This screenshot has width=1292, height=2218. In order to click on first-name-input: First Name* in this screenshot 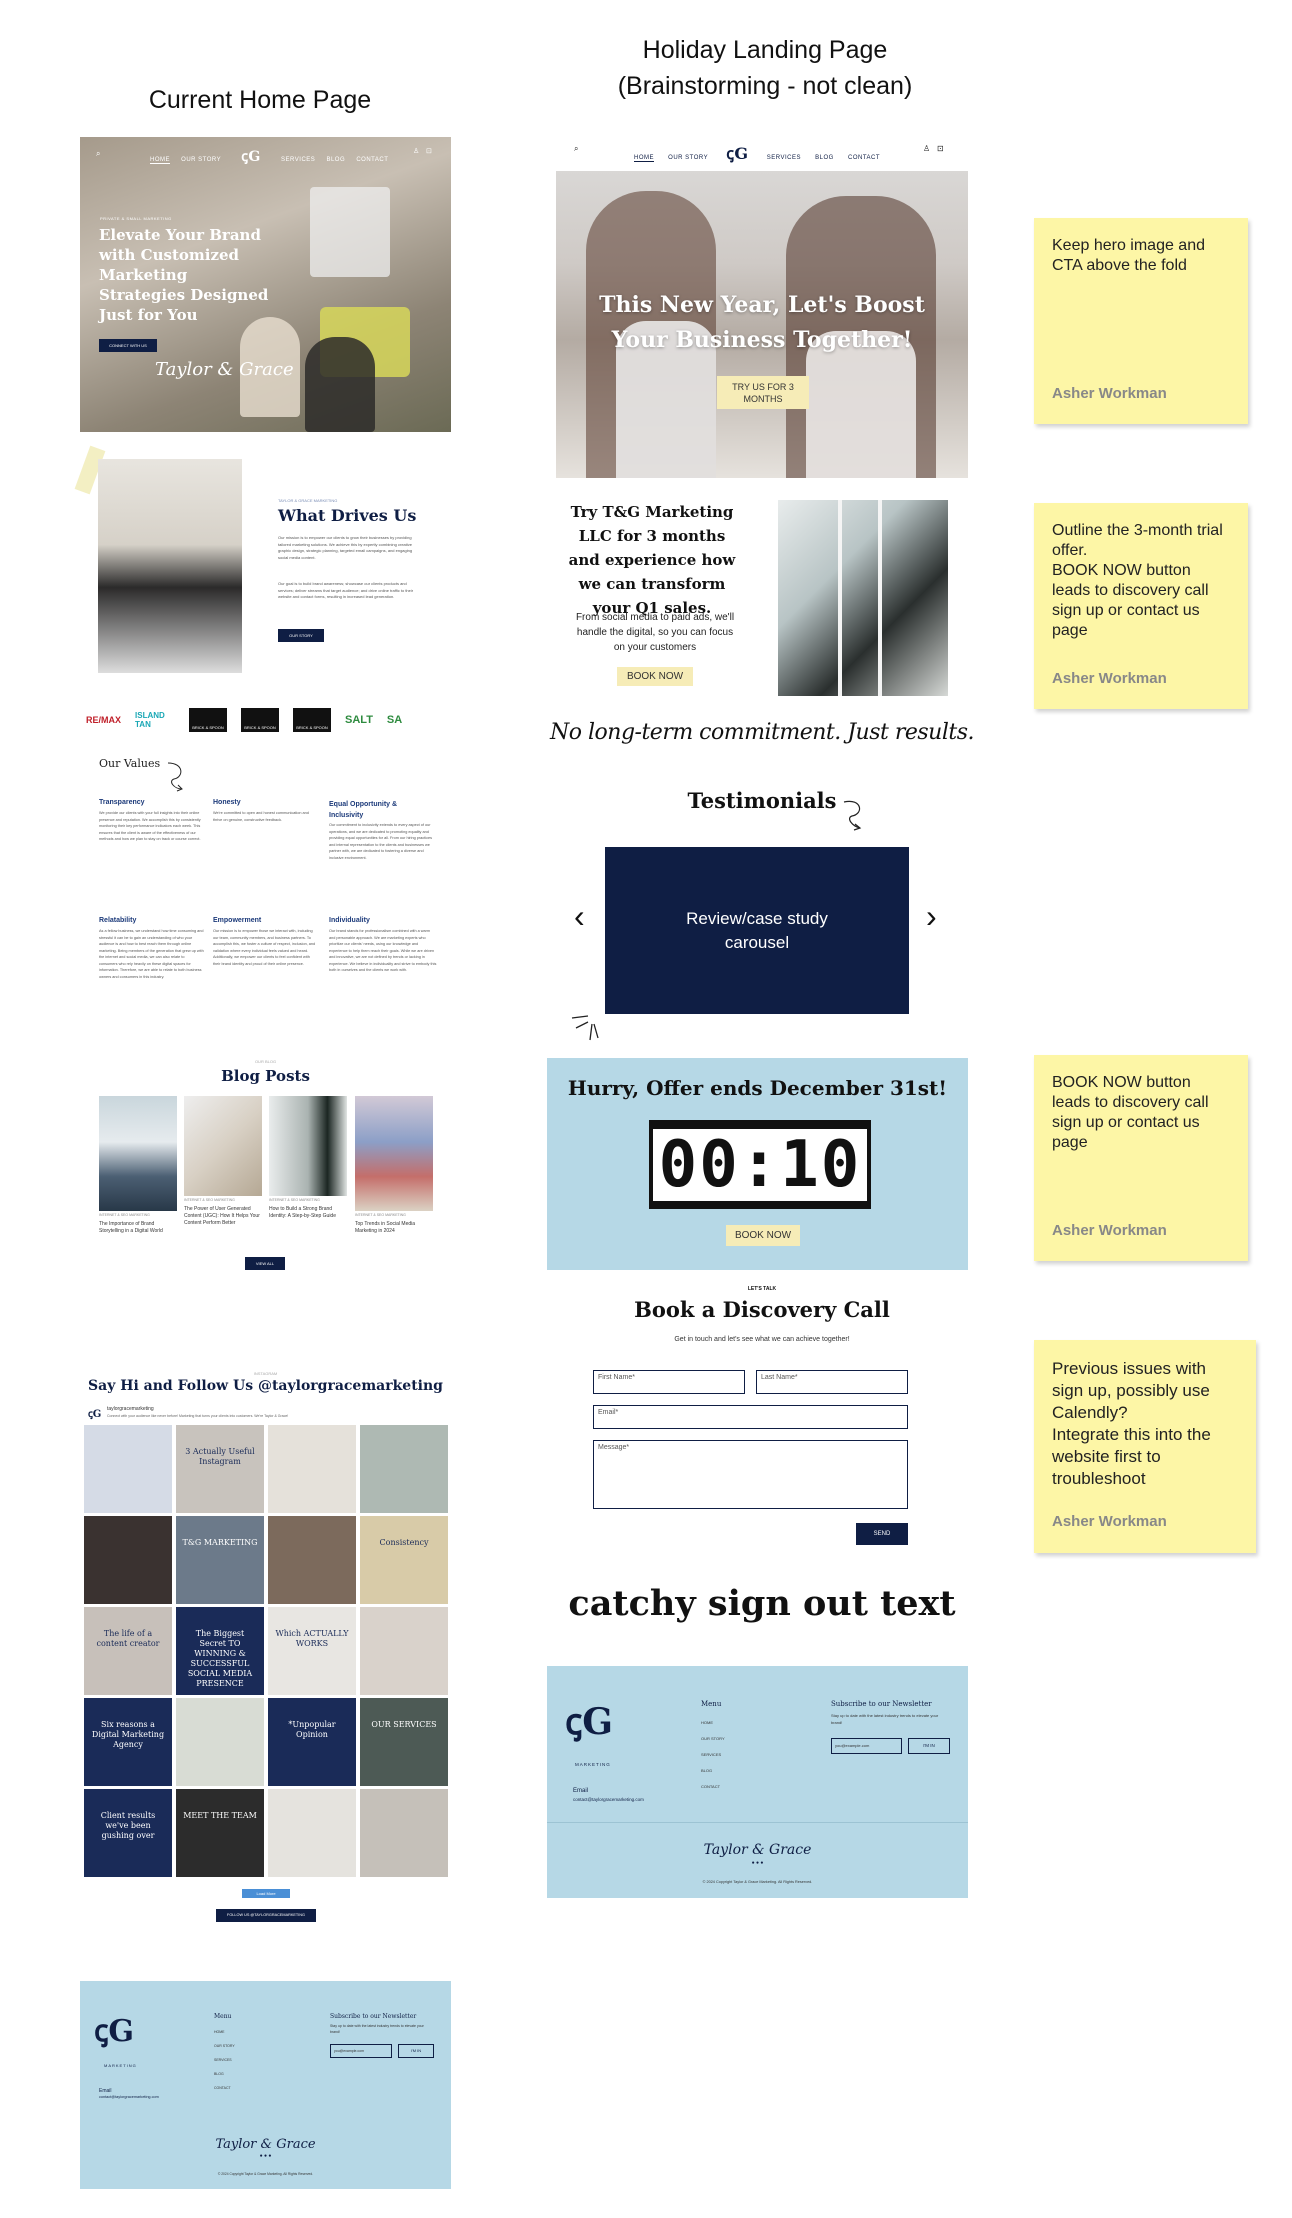, I will do `click(669, 1382)`.